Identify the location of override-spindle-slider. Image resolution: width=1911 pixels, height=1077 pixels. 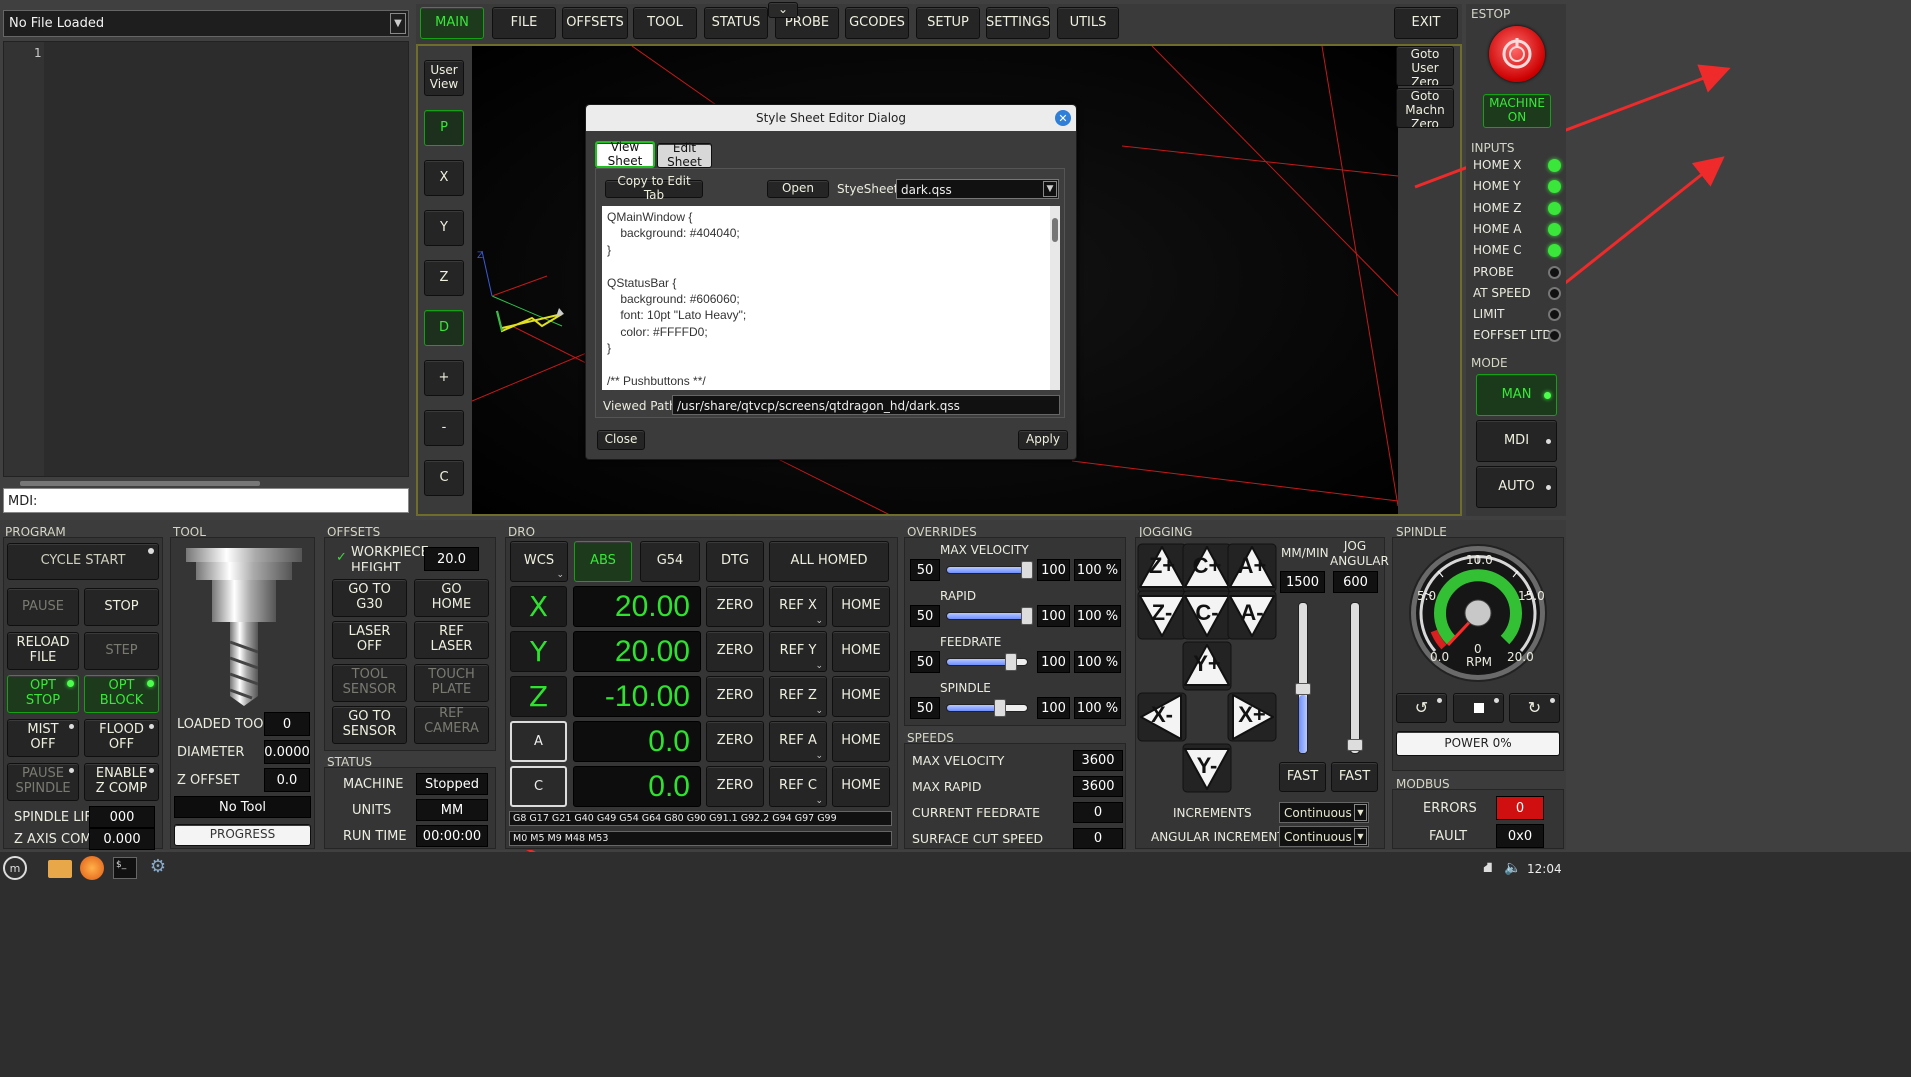
(987, 708).